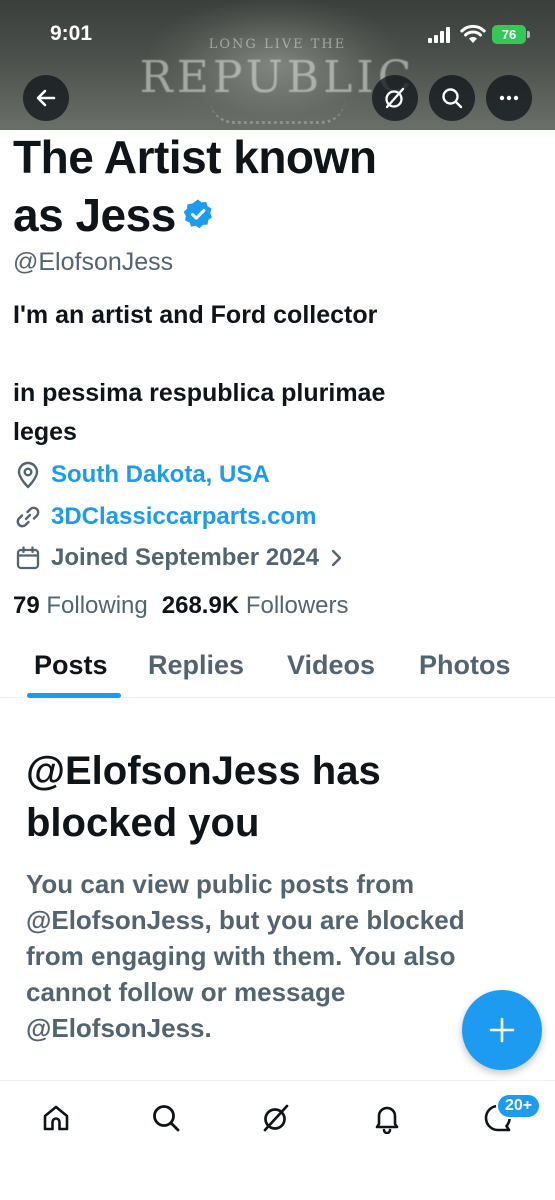 The width and height of the screenshot is (555, 1200). I want to click on joined-text: Joined September 2024, so click(185, 557).